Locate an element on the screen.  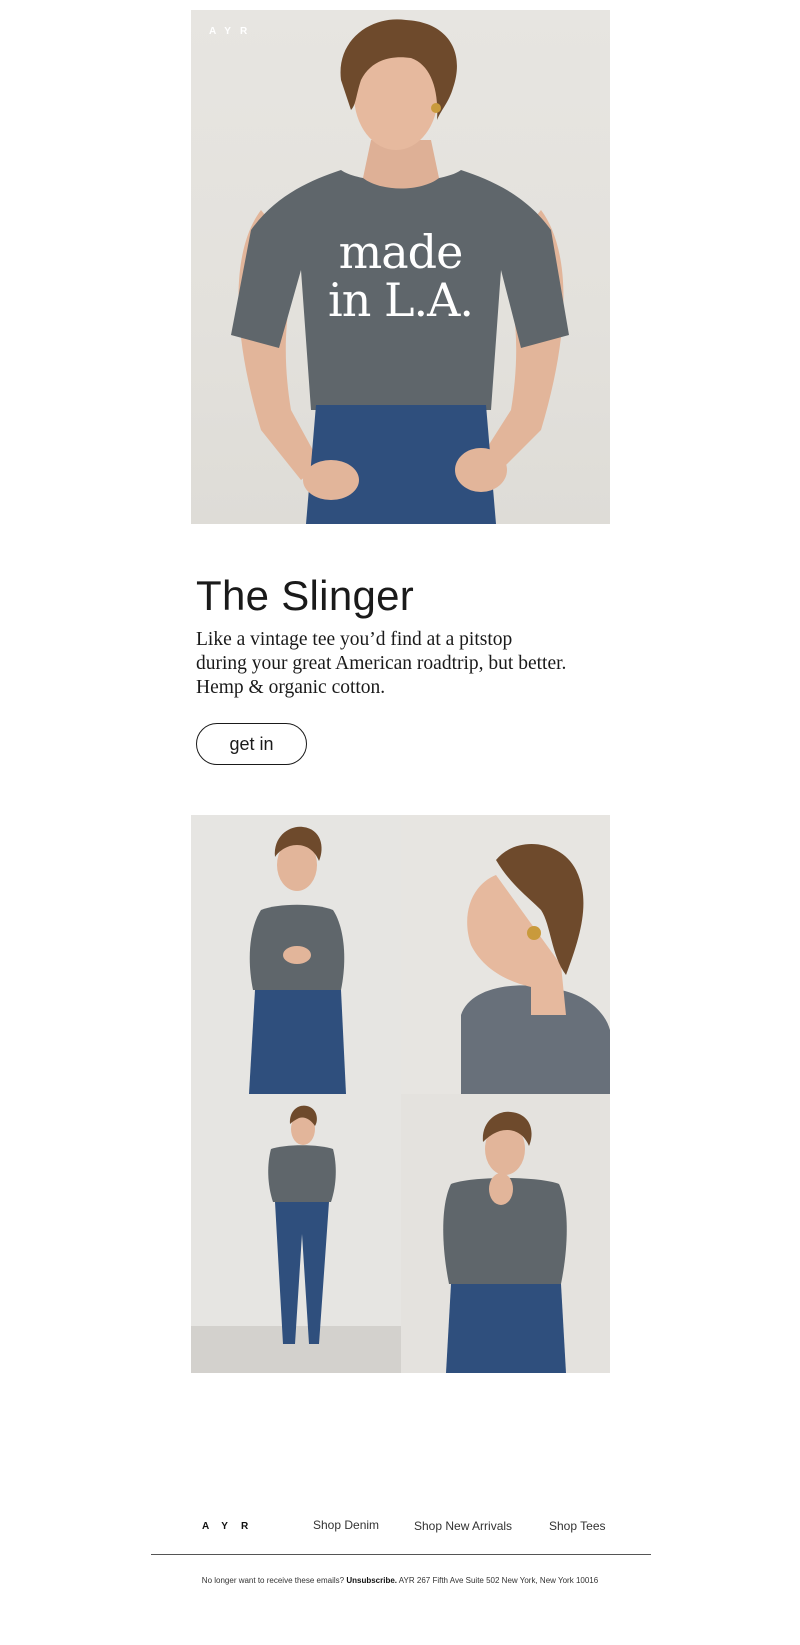
unsubscribe-link: Unsubscribe. is located at coordinates (371, 1580).